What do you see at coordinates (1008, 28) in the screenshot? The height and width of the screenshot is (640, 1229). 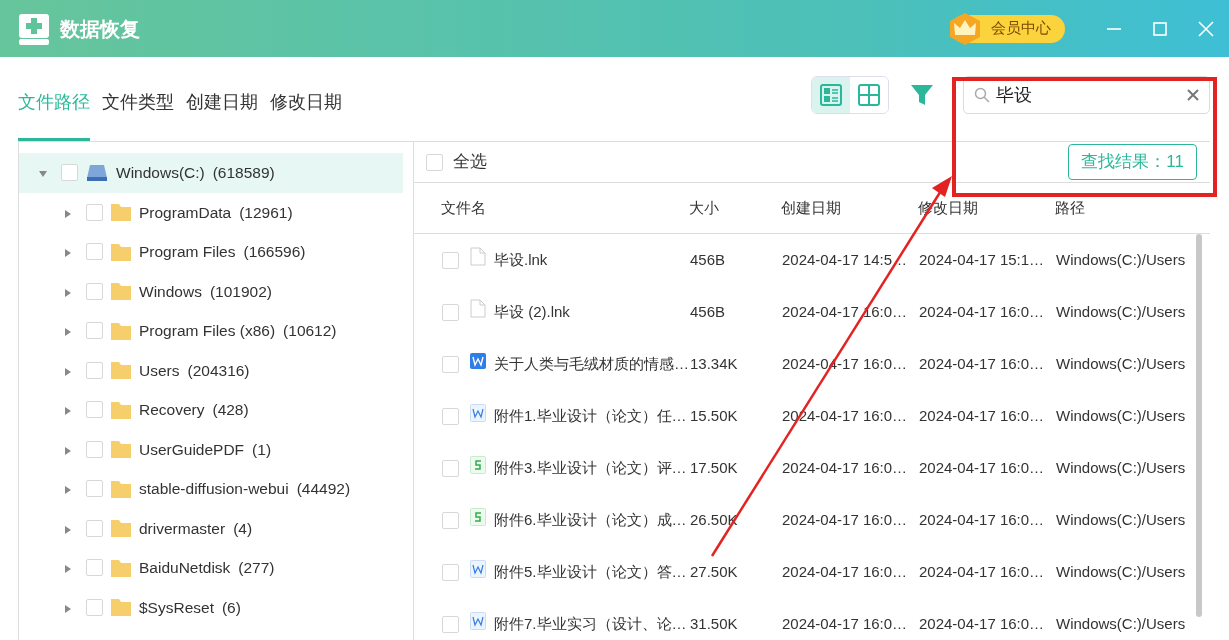 I see `vip-center-button: 会员中心` at bounding box center [1008, 28].